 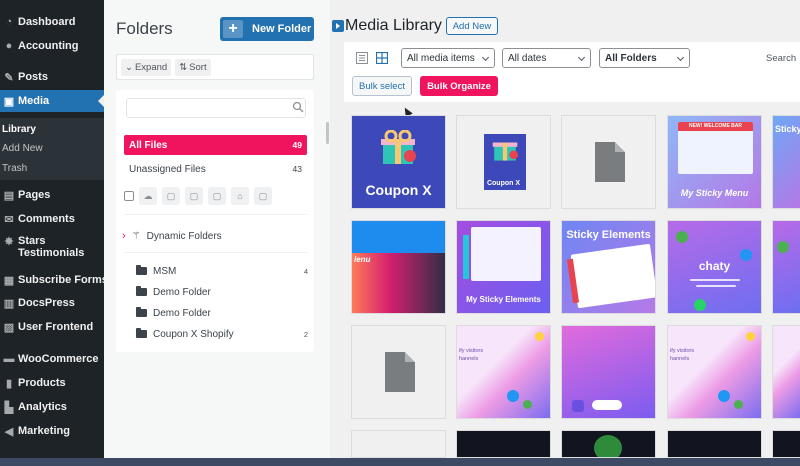 I want to click on screenshot-card, so click(x=612, y=276).